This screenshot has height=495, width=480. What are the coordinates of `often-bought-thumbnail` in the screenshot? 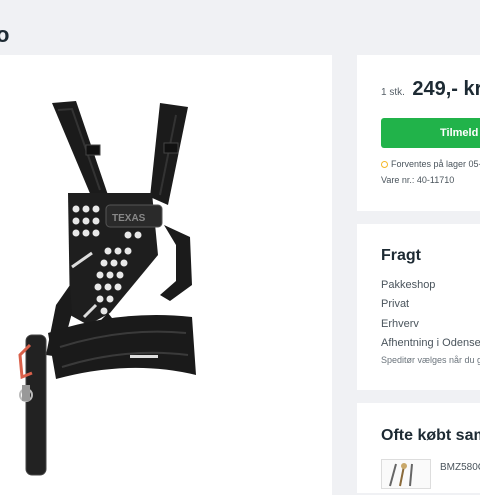 It's located at (406, 474).